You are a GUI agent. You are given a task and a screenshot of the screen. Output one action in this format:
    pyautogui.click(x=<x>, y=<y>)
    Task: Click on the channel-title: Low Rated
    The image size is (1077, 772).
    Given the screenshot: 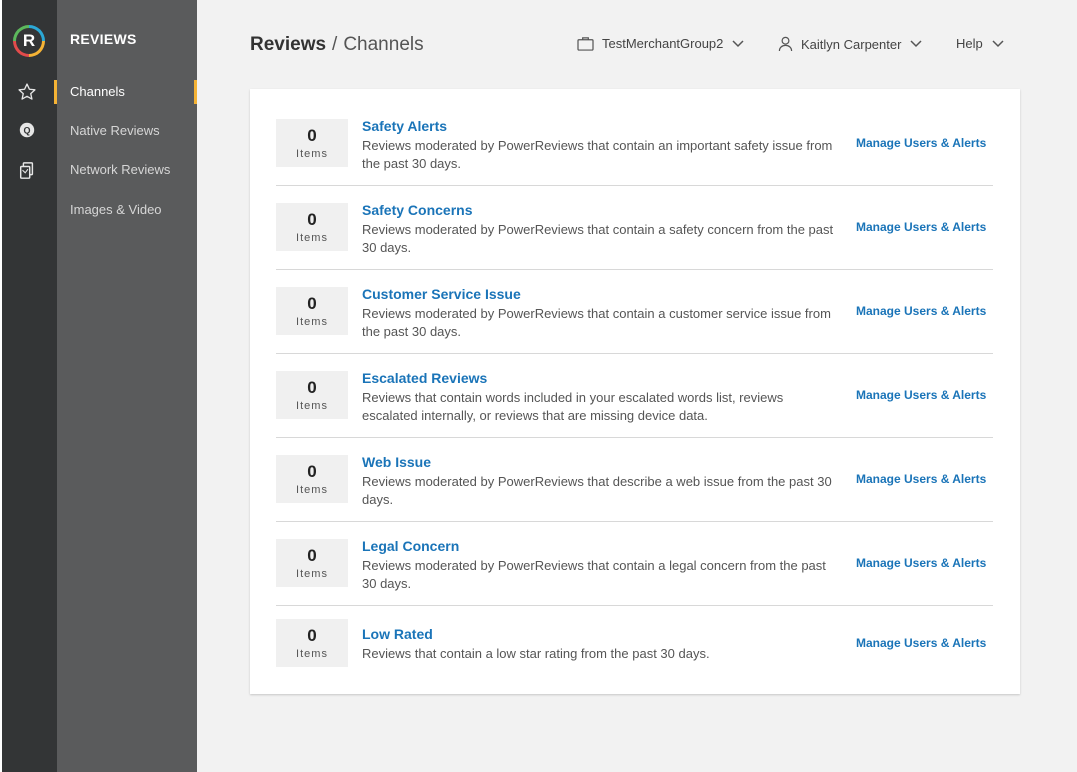 What is the action you would take?
    pyautogui.click(x=397, y=634)
    